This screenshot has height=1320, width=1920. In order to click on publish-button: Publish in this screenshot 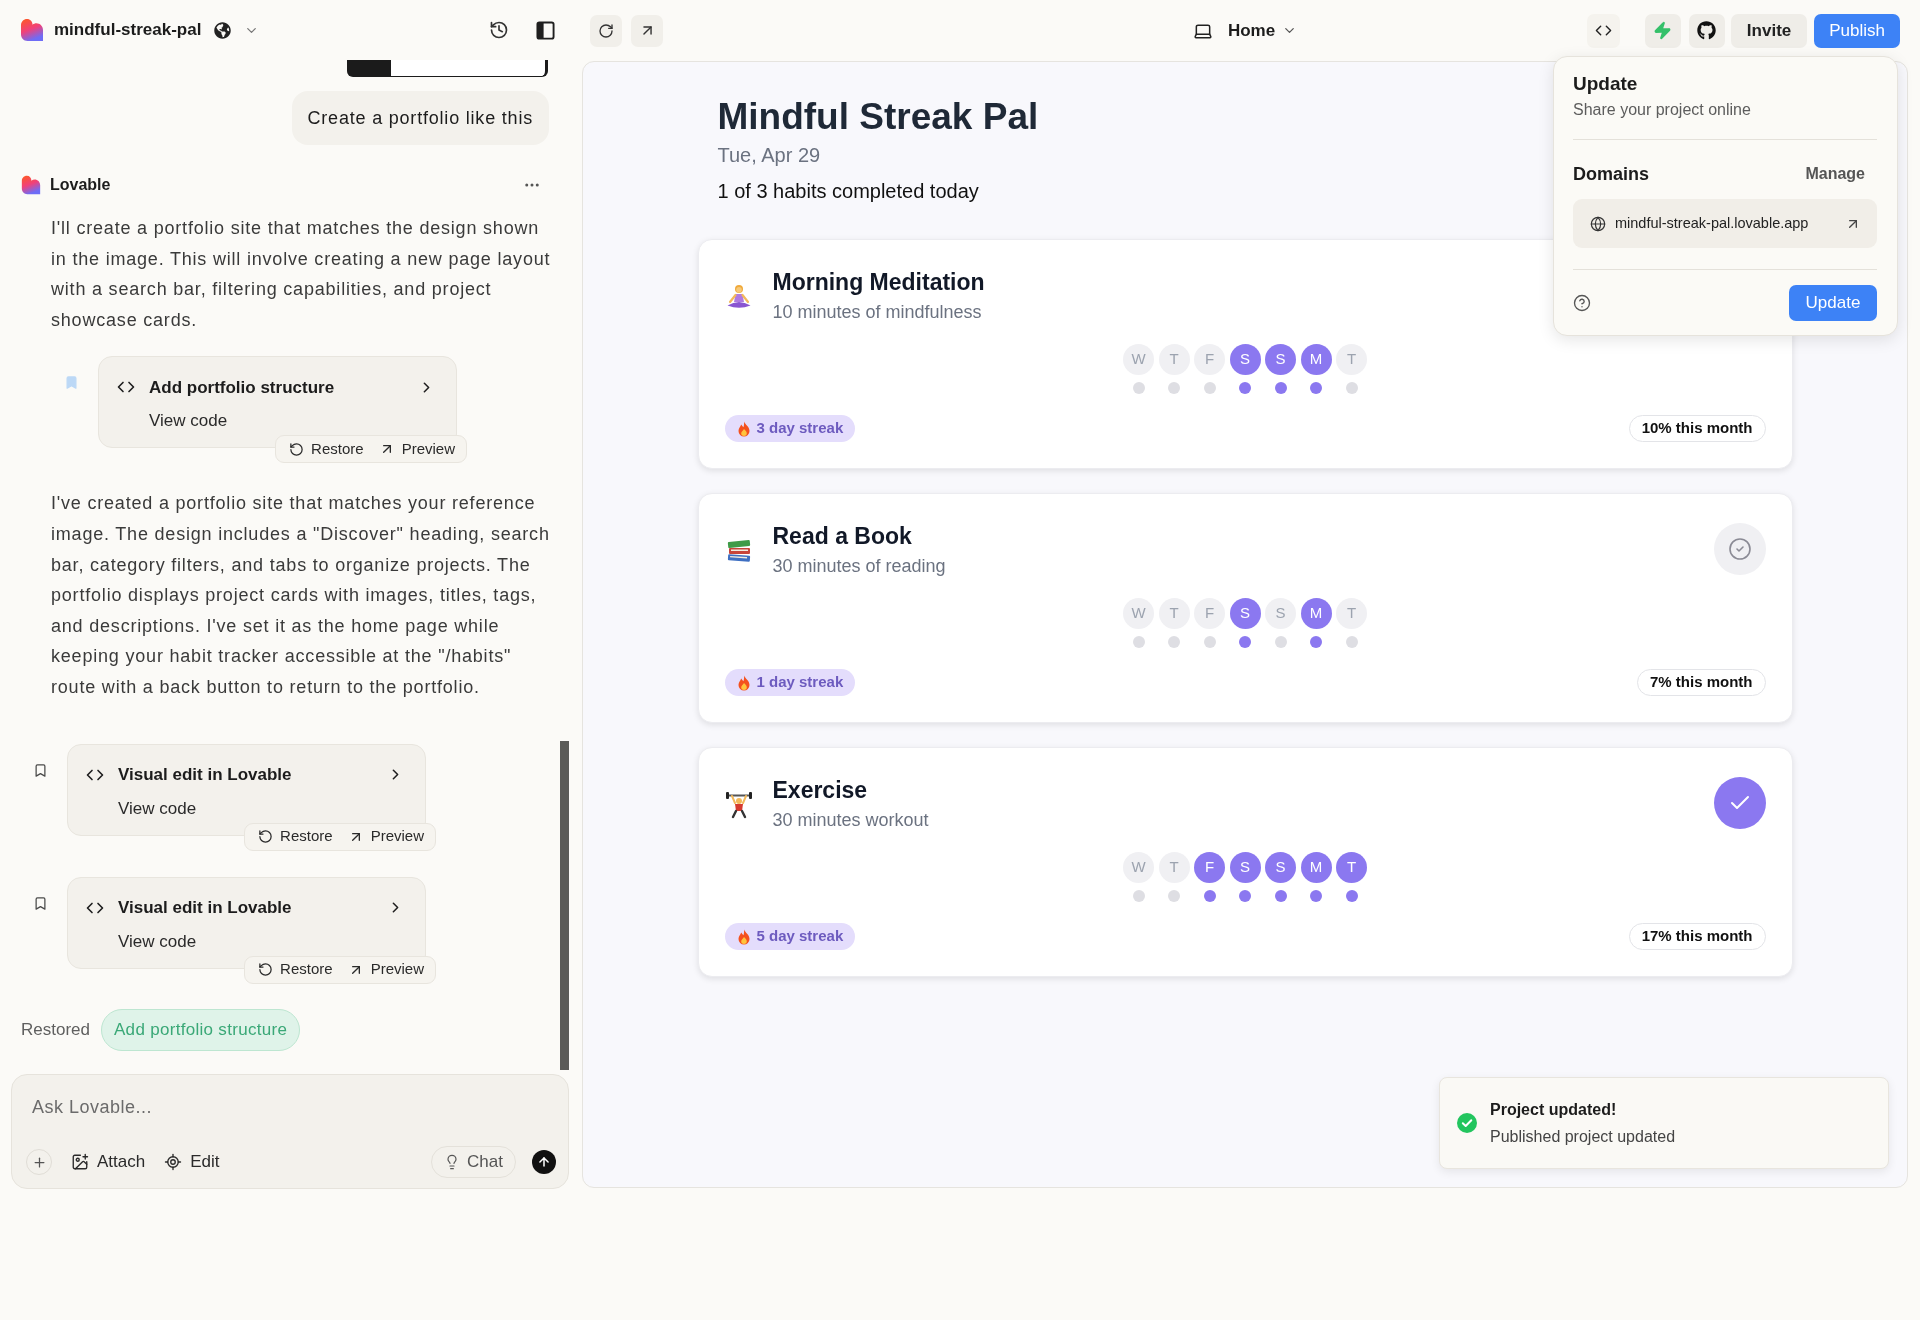, I will do `click(1857, 30)`.